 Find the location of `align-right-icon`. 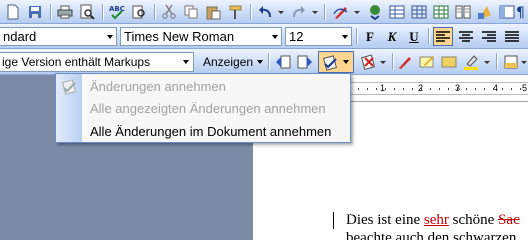

align-right-icon is located at coordinates (489, 36).